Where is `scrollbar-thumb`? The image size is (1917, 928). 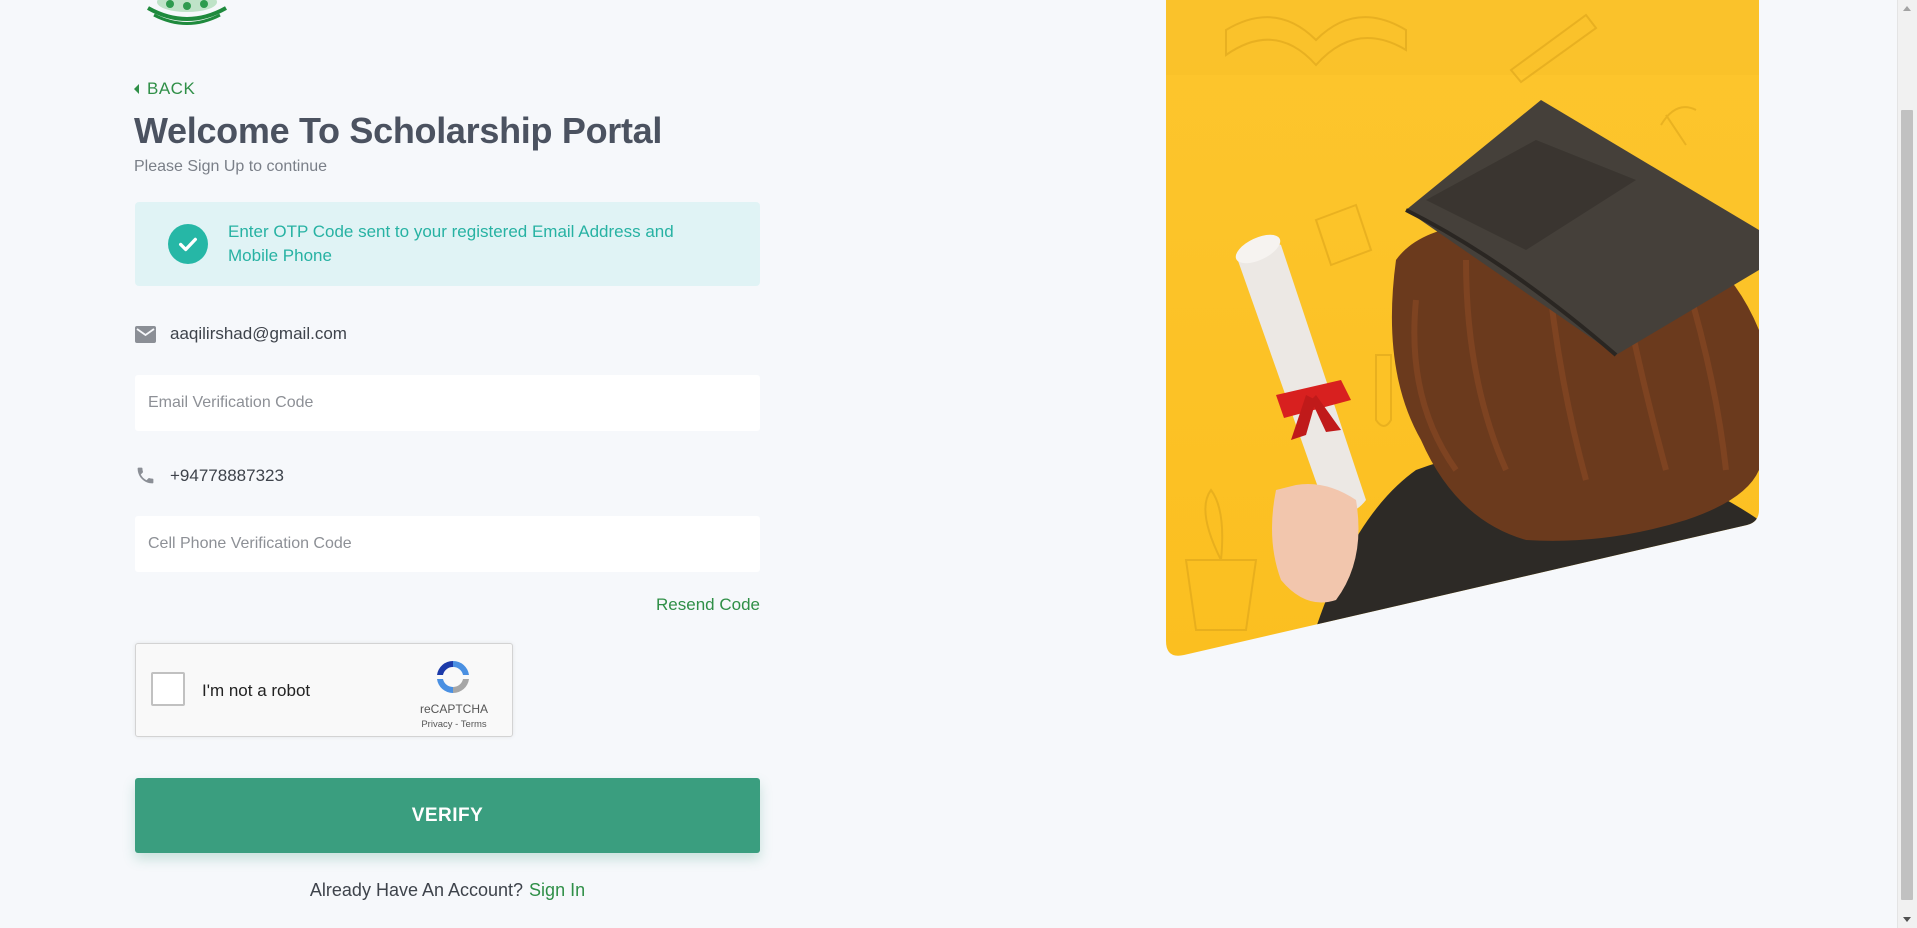
scrollbar-thumb is located at coordinates (1907, 505).